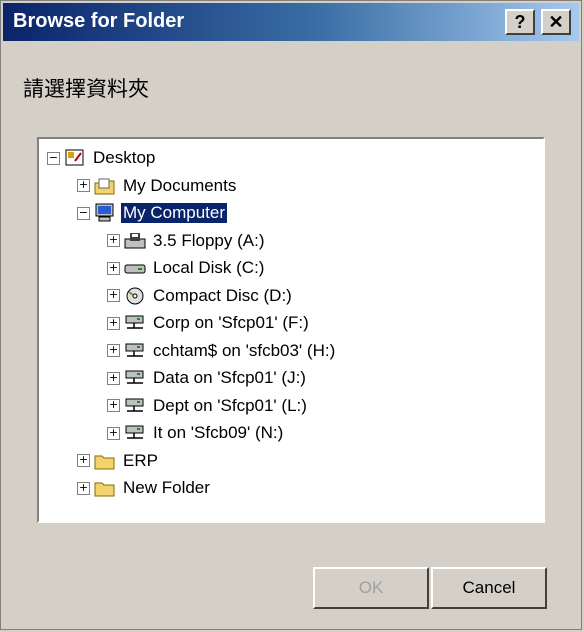  I want to click on desktop-icon, so click(75, 158).